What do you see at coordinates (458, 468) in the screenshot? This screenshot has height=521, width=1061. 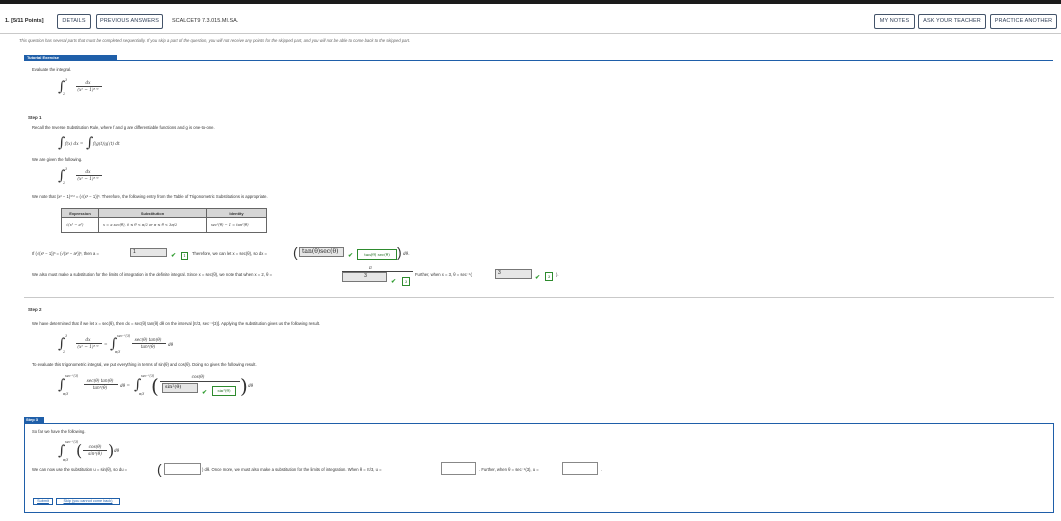 I see `u-lower-input` at bounding box center [458, 468].